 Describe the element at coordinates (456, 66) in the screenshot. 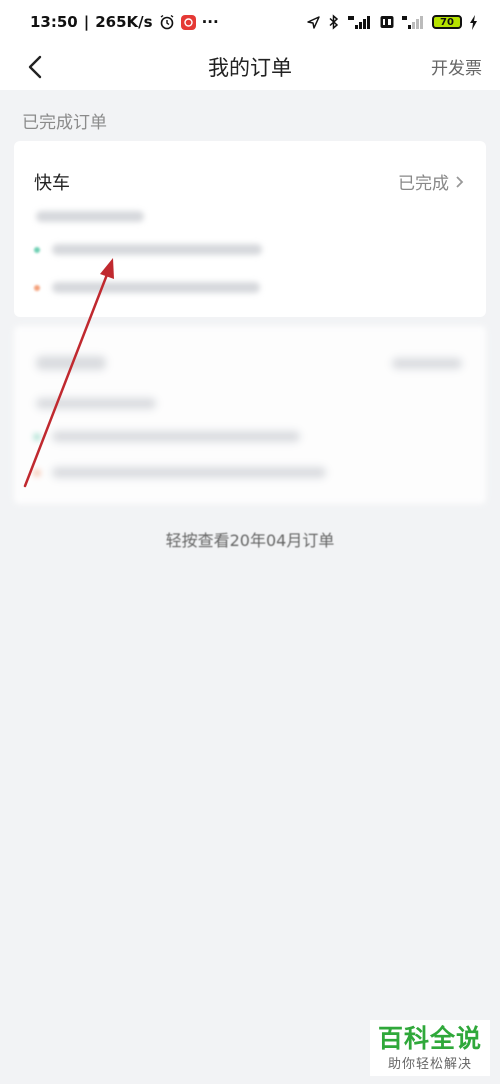

I see `invoice-button: 开发票` at that location.